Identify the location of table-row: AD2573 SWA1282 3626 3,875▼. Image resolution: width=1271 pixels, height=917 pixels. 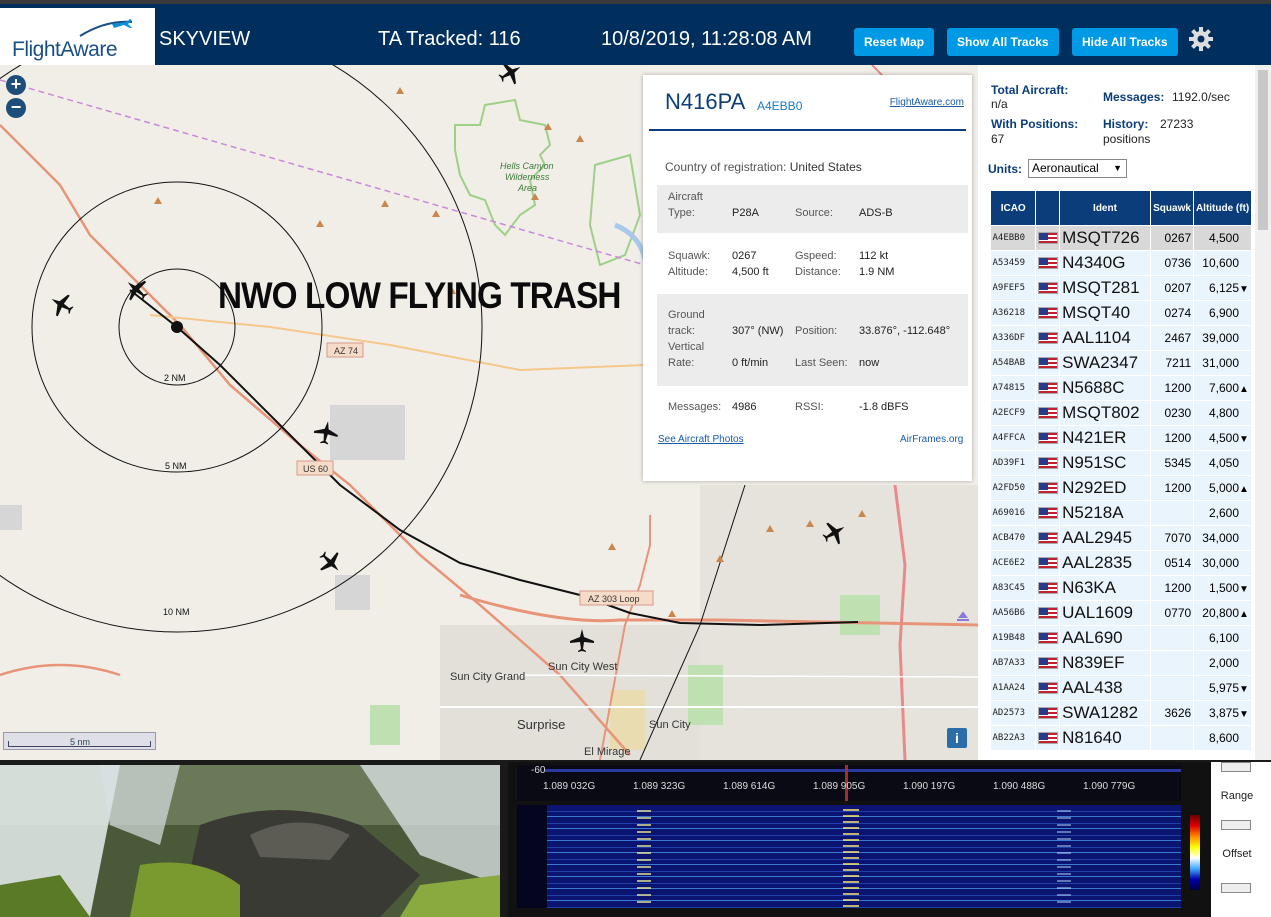
(1121, 713).